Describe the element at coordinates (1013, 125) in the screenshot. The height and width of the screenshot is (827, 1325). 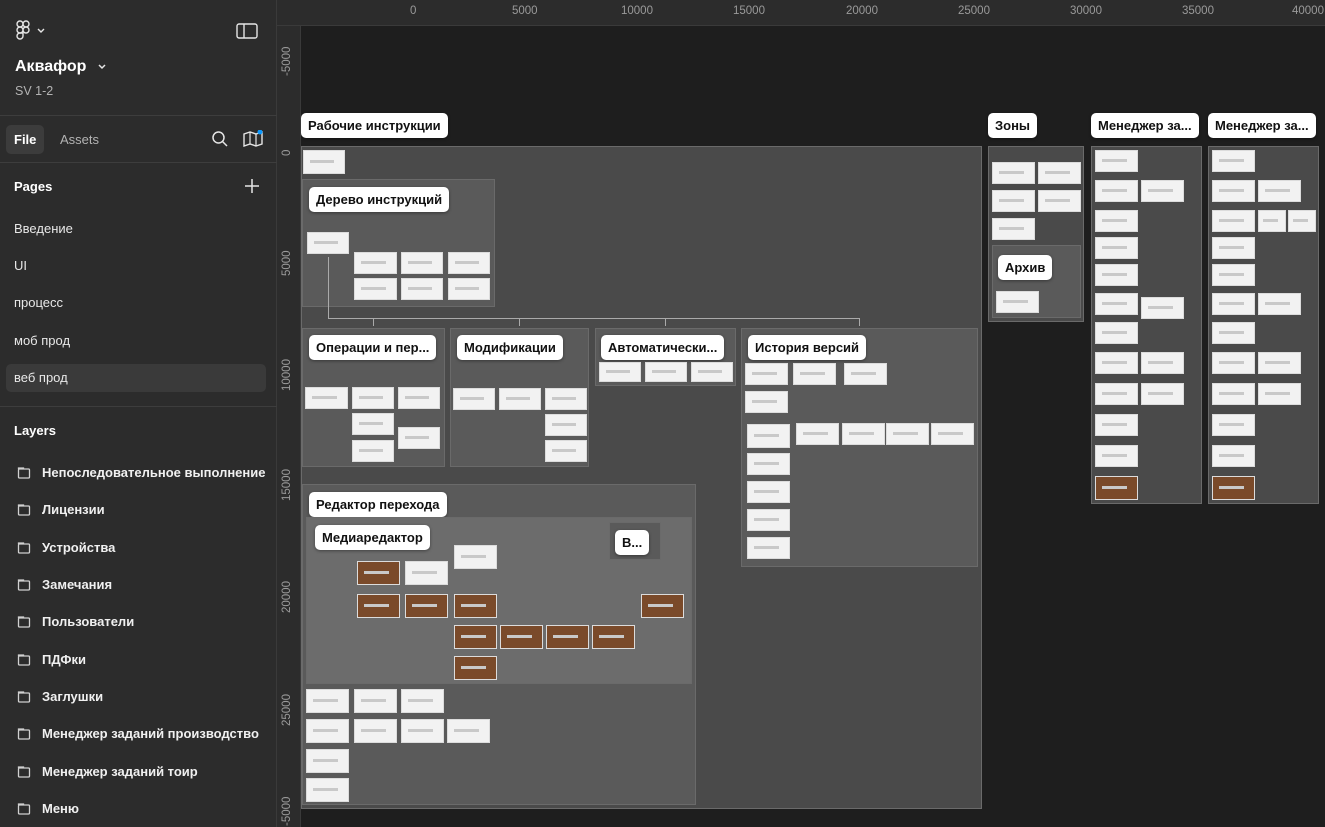
I see `section-label-zones: Зоны` at that location.